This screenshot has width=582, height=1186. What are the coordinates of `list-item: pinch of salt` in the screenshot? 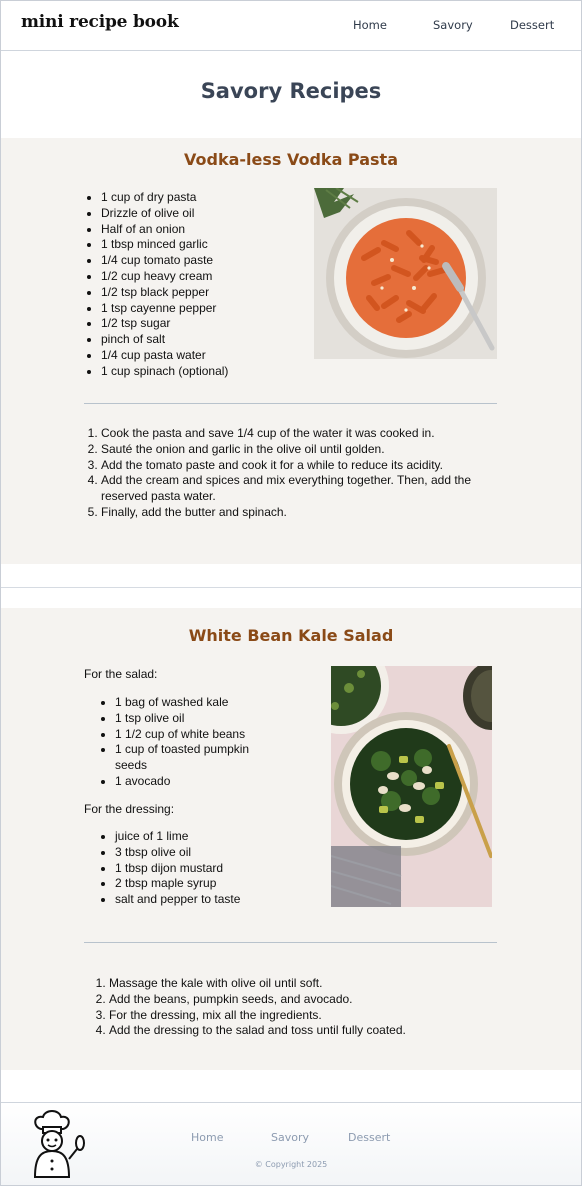 It's located at (201, 340).